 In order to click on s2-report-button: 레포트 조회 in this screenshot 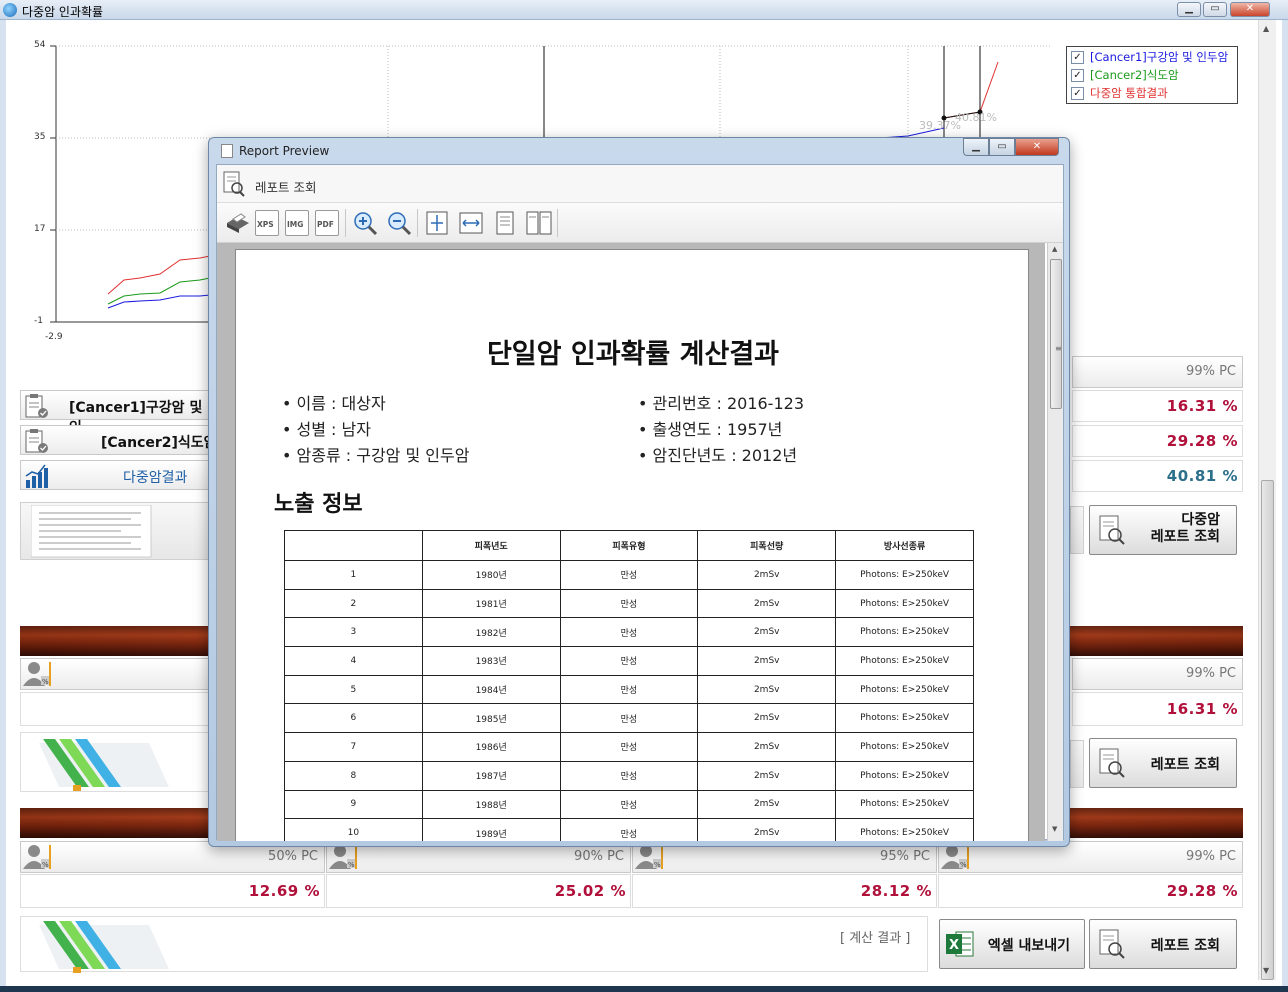, I will do `click(1163, 763)`.